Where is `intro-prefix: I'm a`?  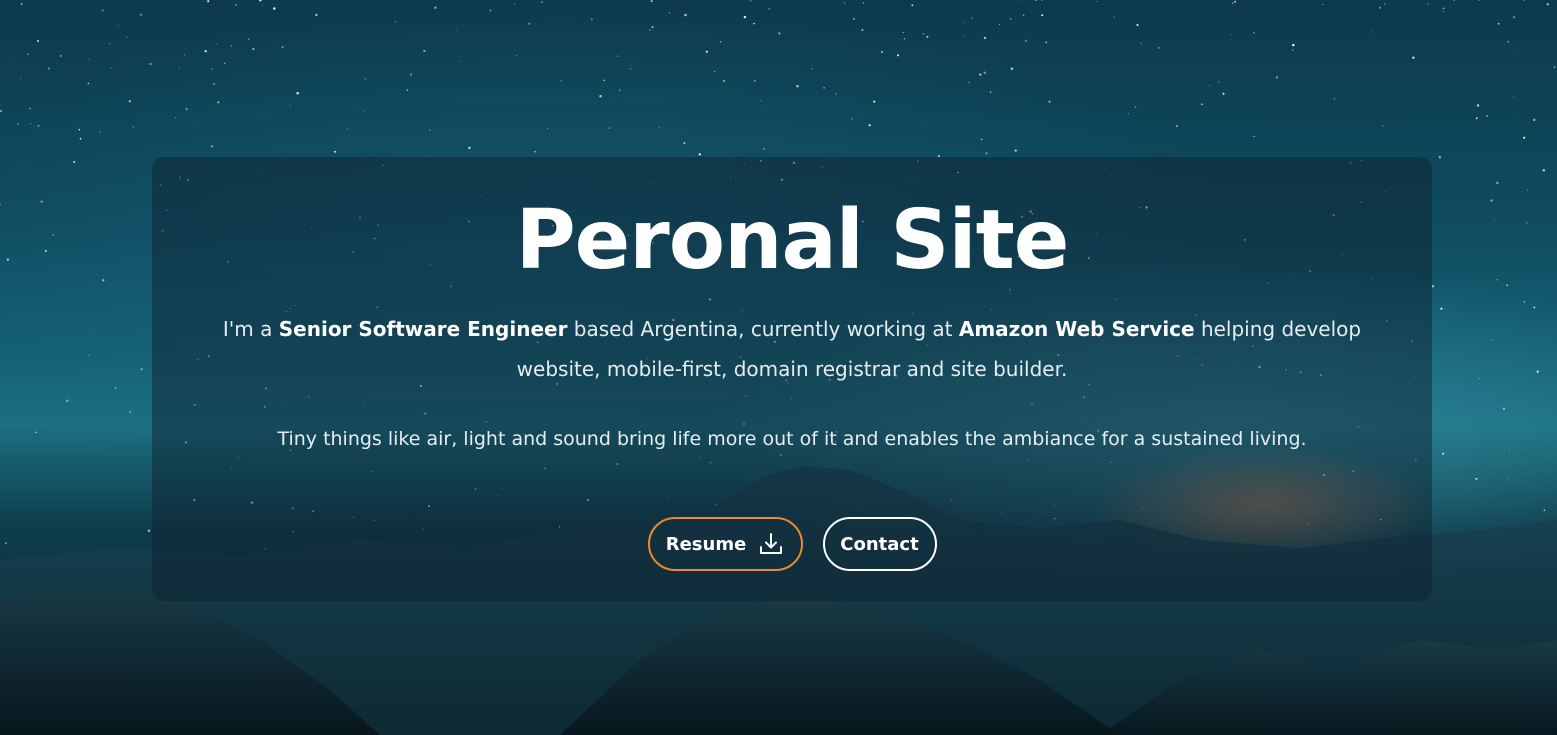 intro-prefix: I'm a is located at coordinates (250, 329).